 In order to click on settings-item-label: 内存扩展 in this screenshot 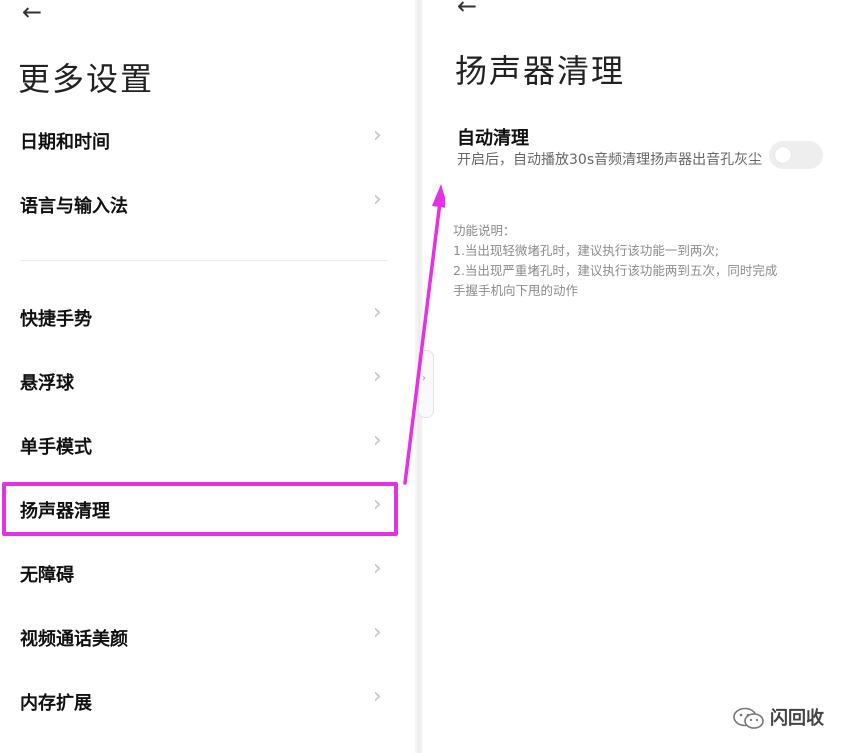, I will do `click(56, 703)`.